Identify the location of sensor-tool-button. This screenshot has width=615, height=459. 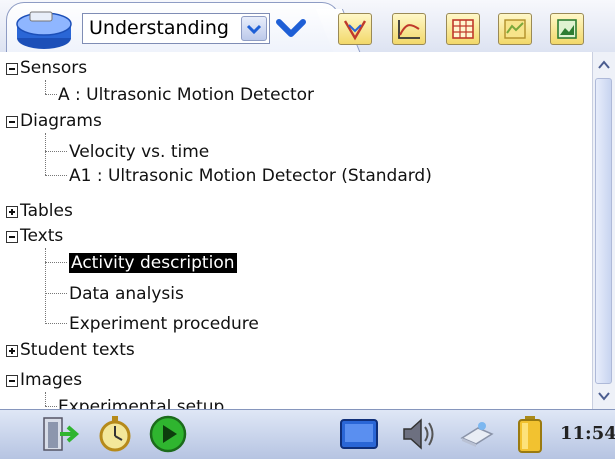
(355, 29).